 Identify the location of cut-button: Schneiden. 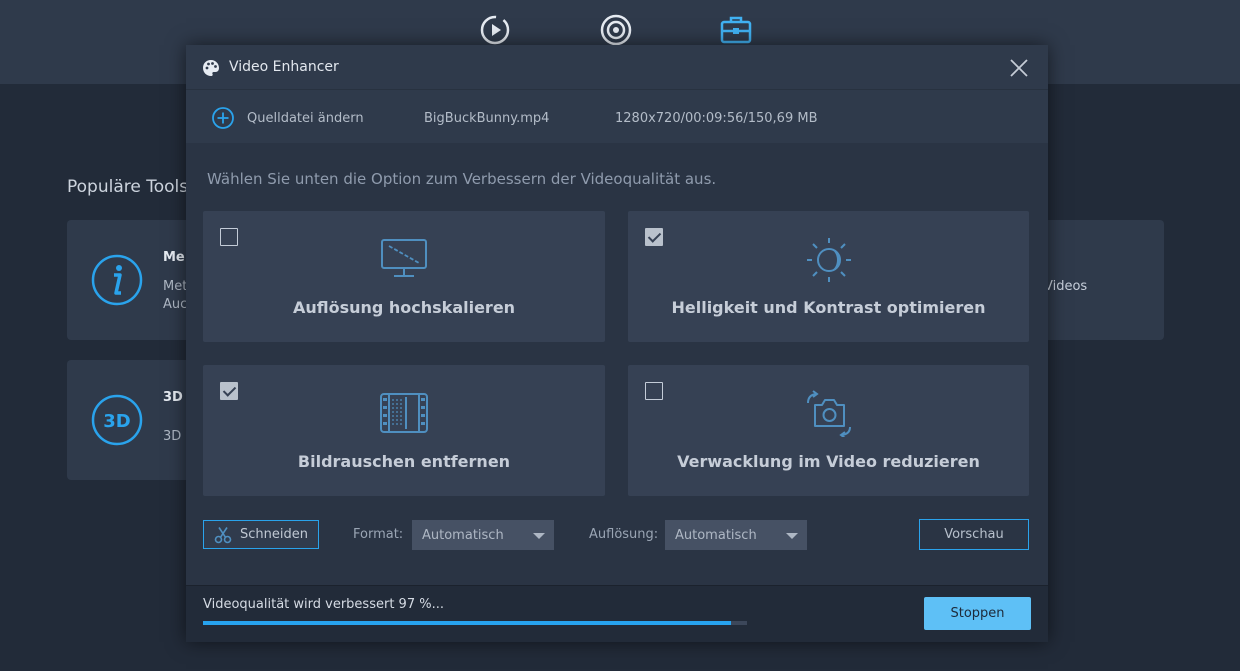
(261, 534).